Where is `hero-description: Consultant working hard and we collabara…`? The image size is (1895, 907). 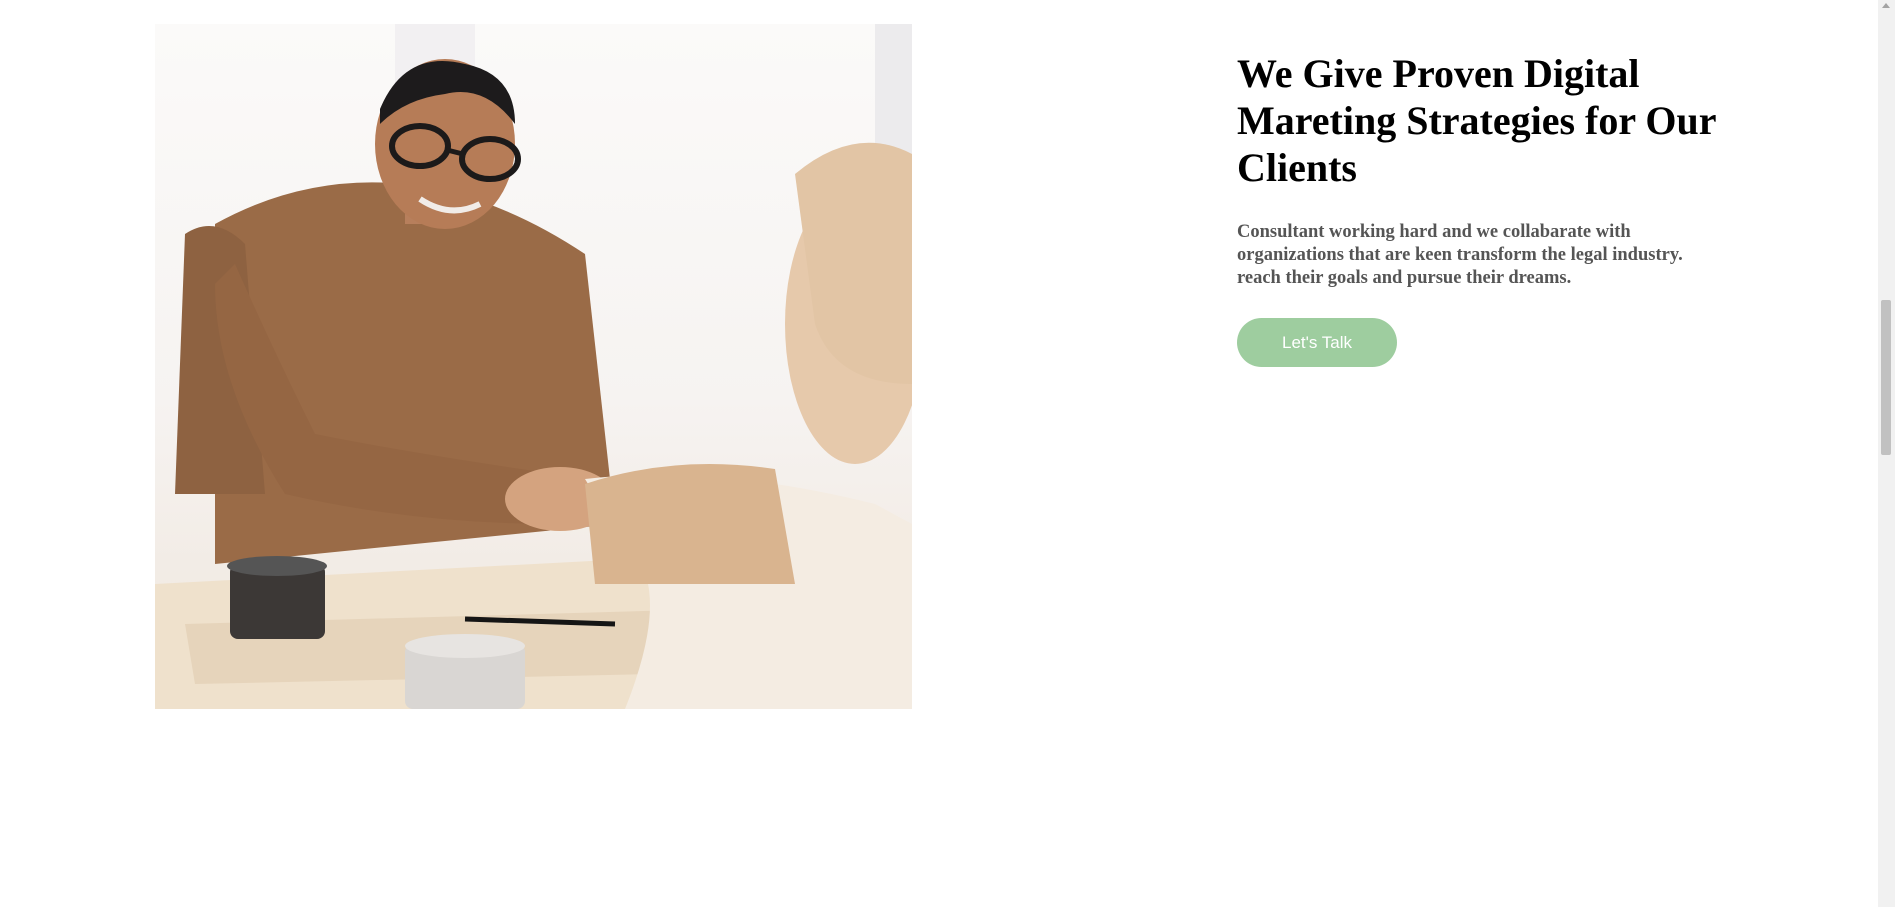 hero-description: Consultant working hard and we collabara… is located at coordinates (1460, 255).